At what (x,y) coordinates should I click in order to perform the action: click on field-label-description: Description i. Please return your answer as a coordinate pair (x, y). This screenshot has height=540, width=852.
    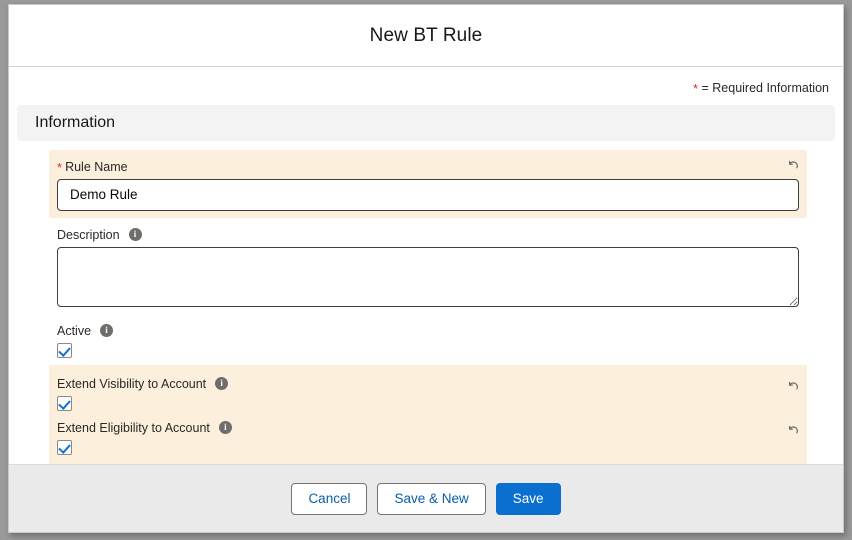
    Looking at the image, I should click on (428, 235).